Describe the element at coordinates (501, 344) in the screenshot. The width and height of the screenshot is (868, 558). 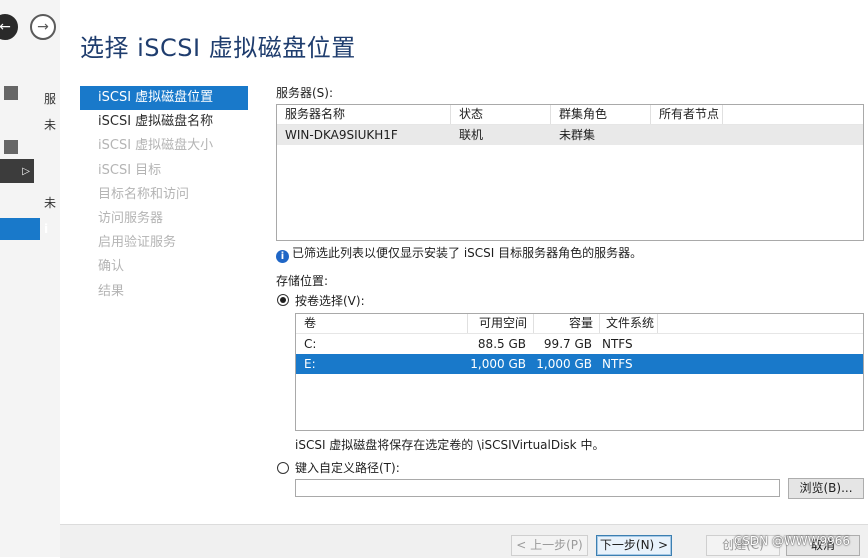
I see `volume-free: 88.5 GB` at that location.